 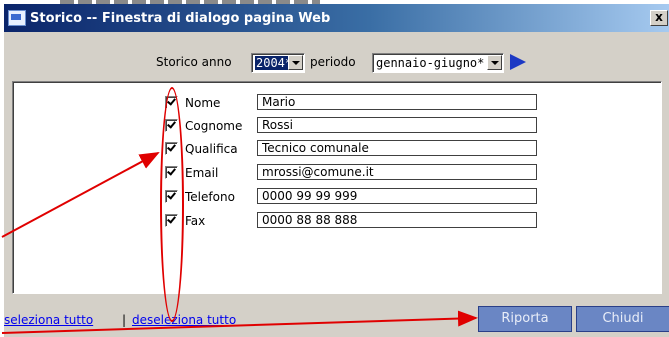 What do you see at coordinates (622, 319) in the screenshot?
I see `close-button: Chiudi` at bounding box center [622, 319].